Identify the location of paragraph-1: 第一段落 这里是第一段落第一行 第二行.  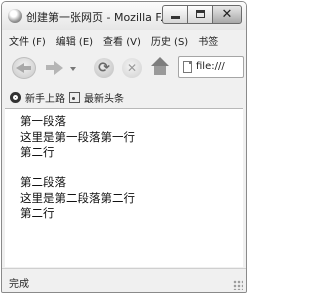
(77, 137).